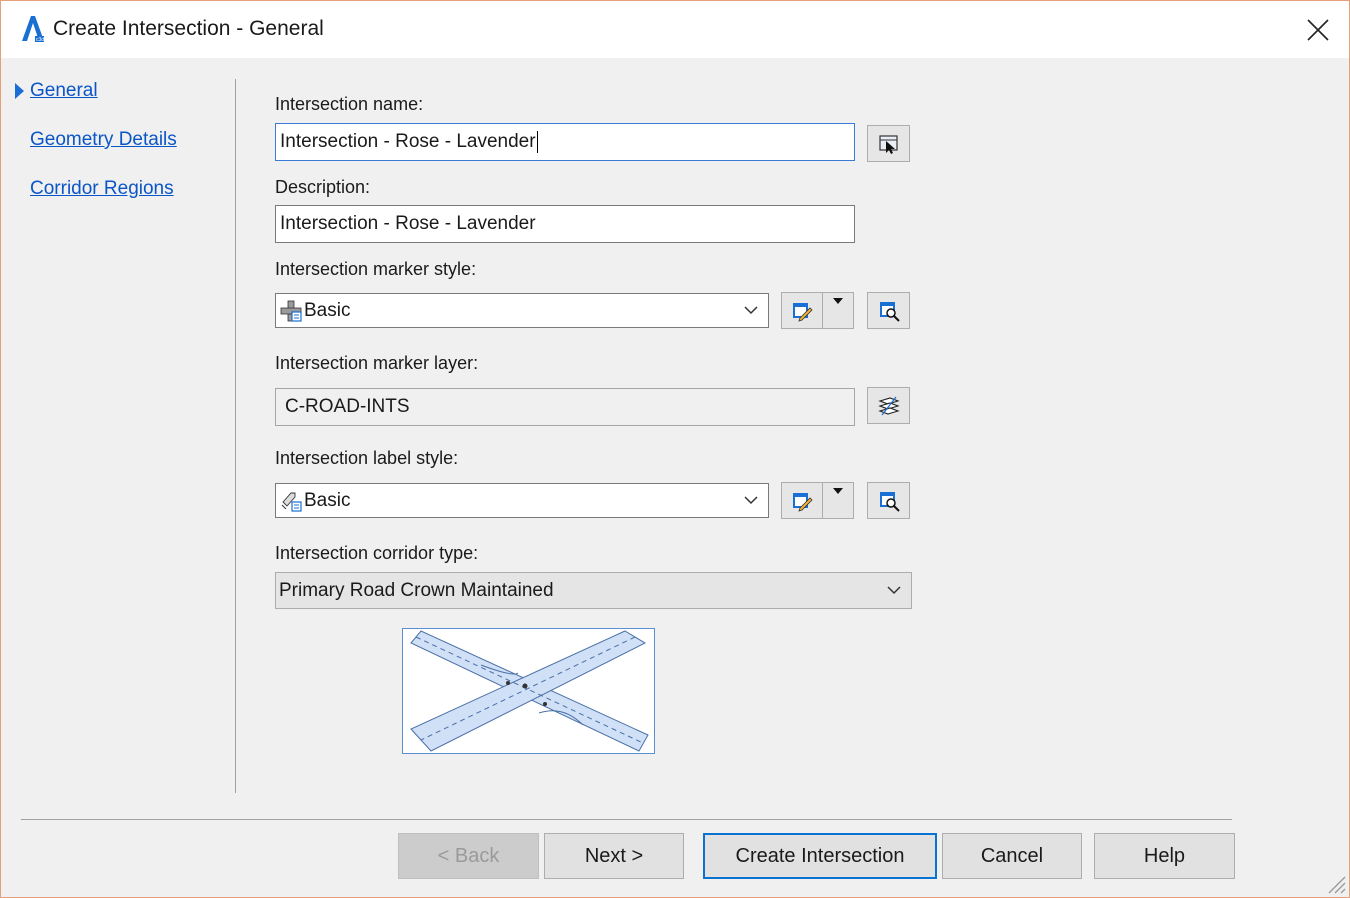 The image size is (1350, 898). What do you see at coordinates (565, 407) in the screenshot?
I see `marker-layer-field: C-ROAD-INTS` at bounding box center [565, 407].